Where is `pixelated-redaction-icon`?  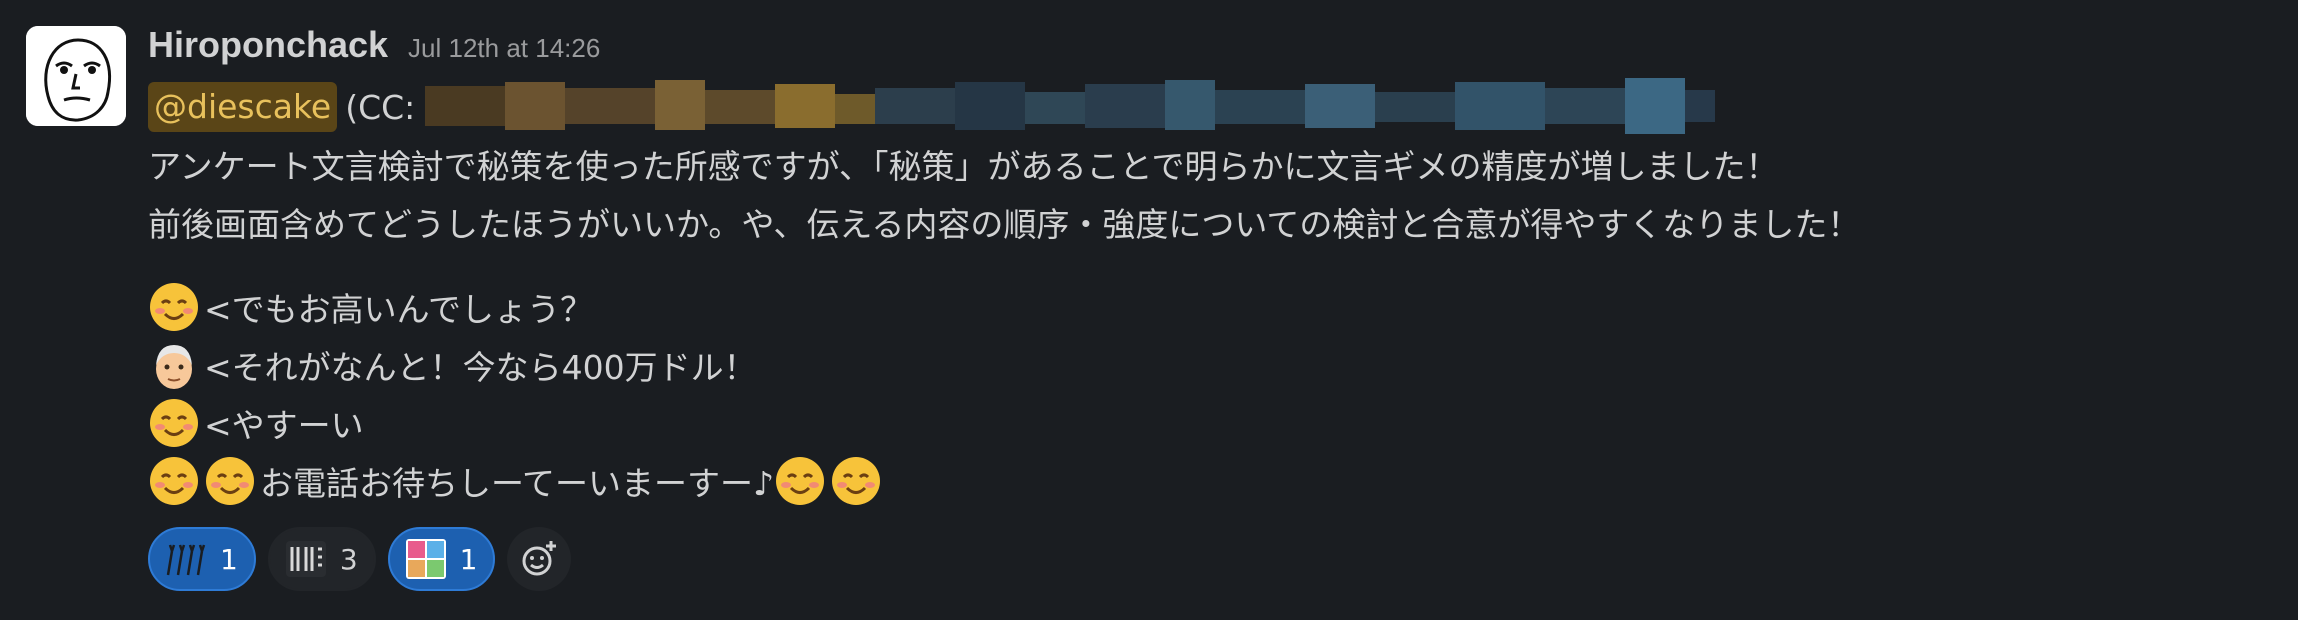
pixelated-redaction-icon is located at coordinates (1070, 106).